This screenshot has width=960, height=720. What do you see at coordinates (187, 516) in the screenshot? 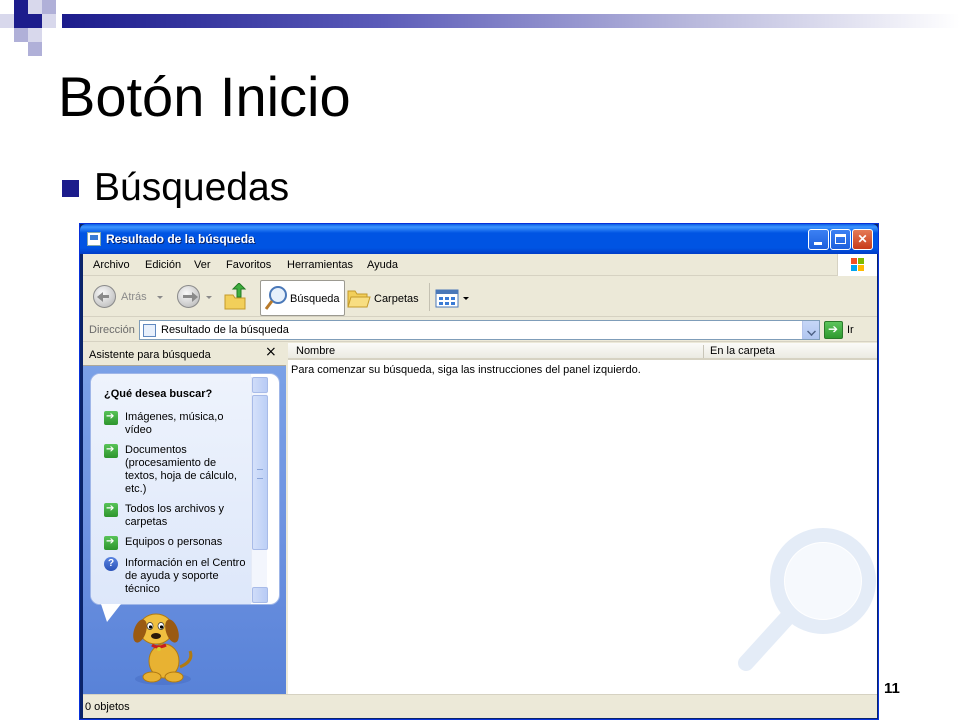
I see `option-label: Todos los archivos y carpetas` at bounding box center [187, 516].